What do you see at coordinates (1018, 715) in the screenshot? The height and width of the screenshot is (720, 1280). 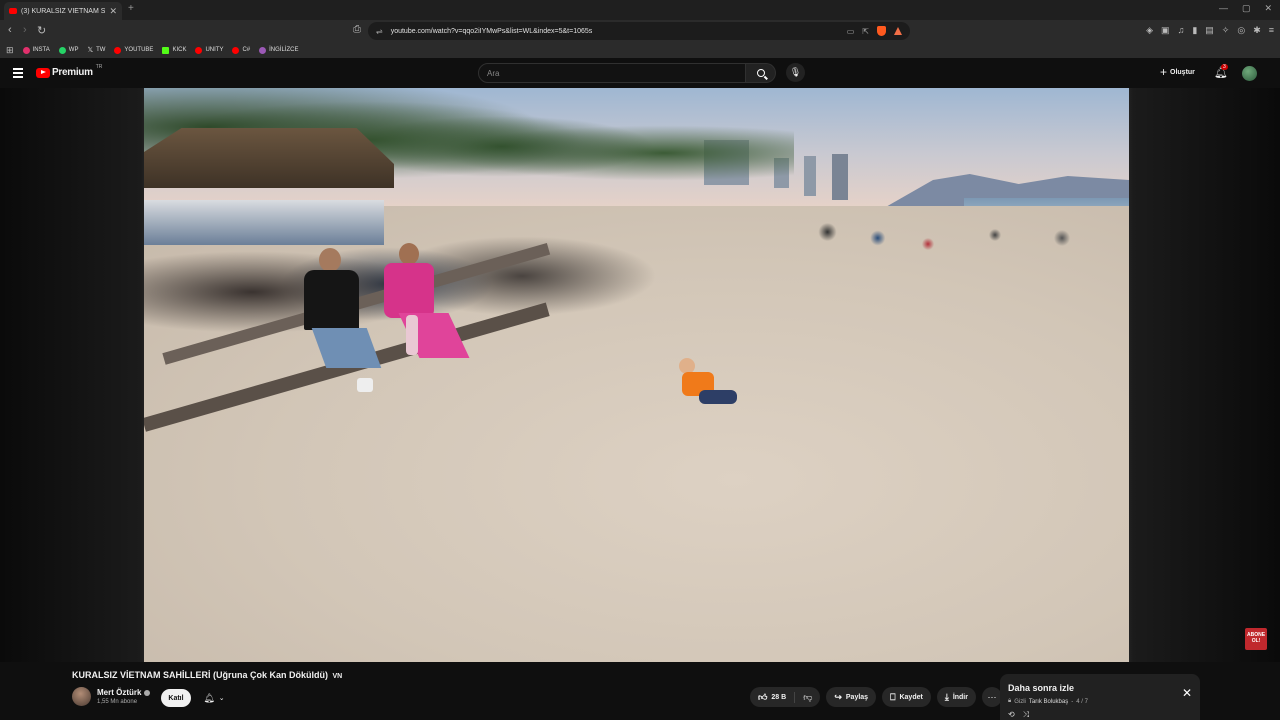 I see `playlist-controls: ⟲ ⤨` at bounding box center [1018, 715].